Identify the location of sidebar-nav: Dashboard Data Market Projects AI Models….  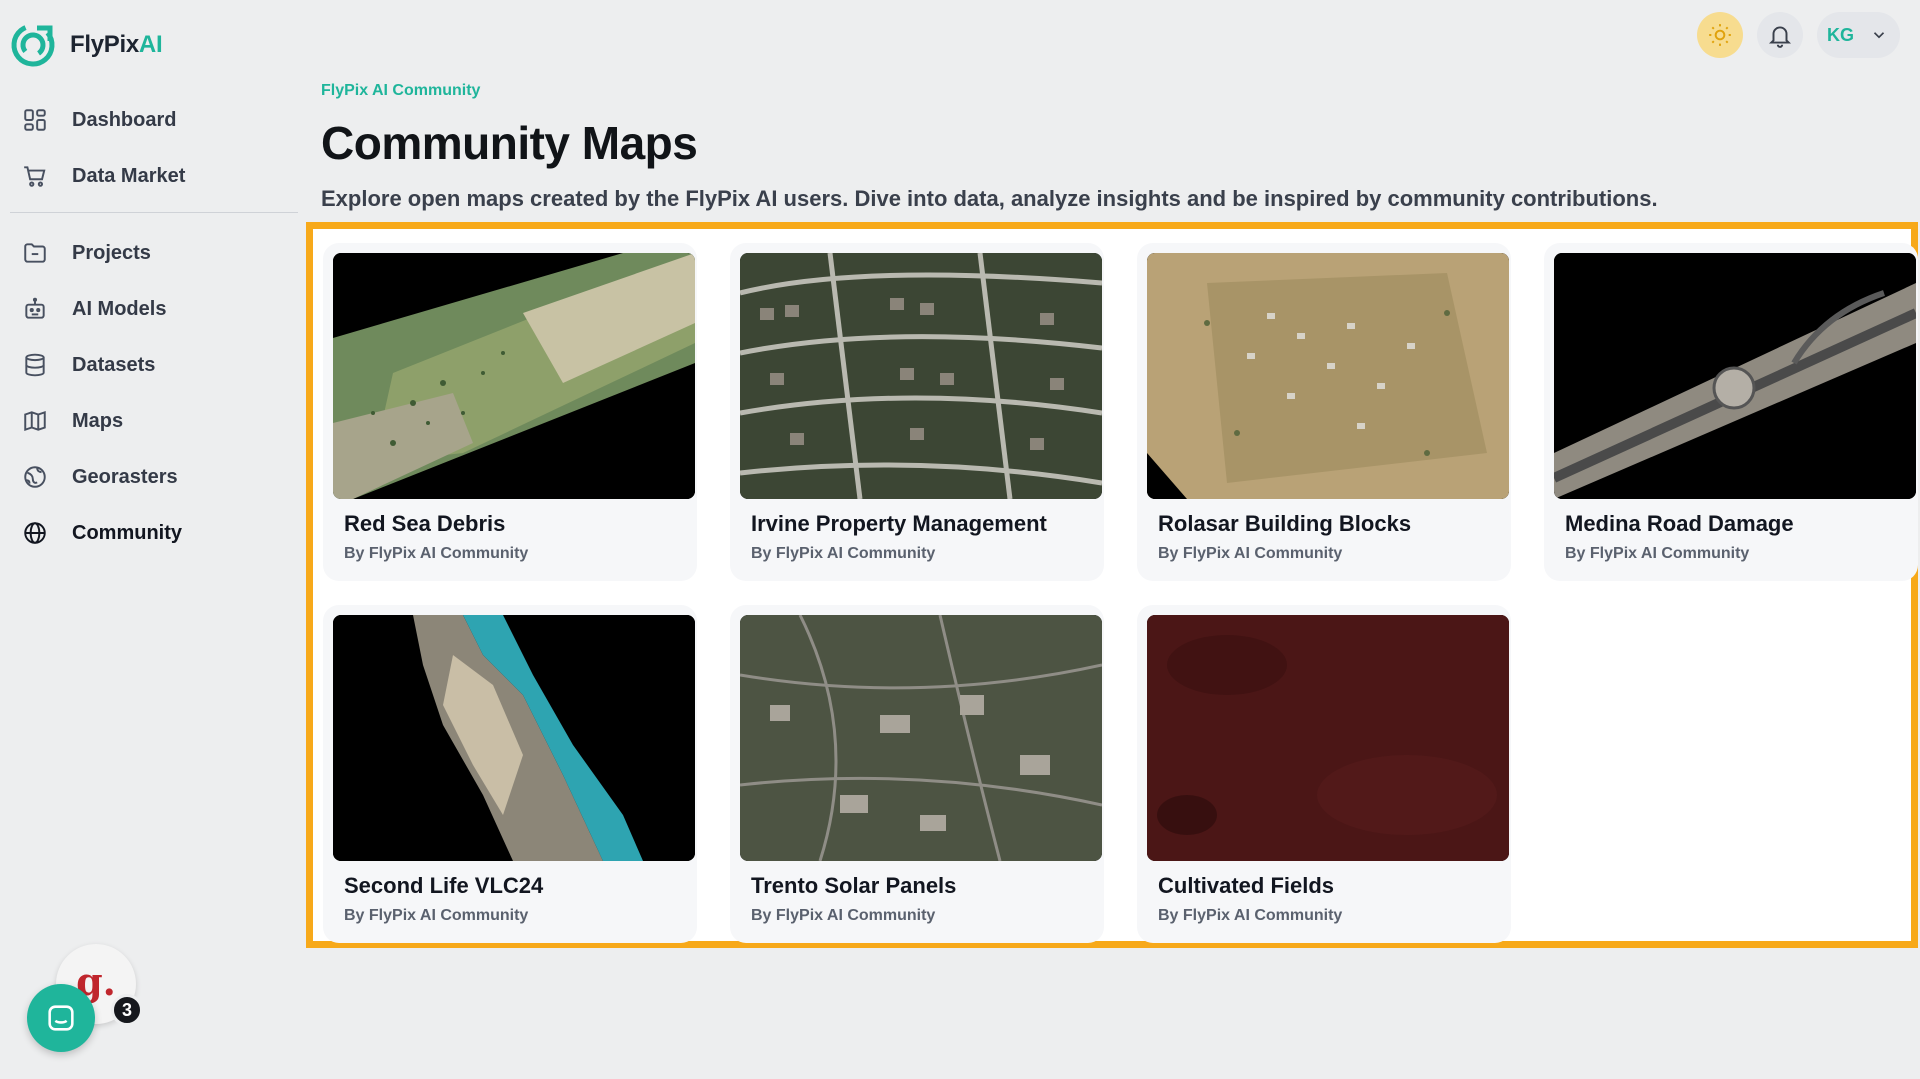
(154, 326).